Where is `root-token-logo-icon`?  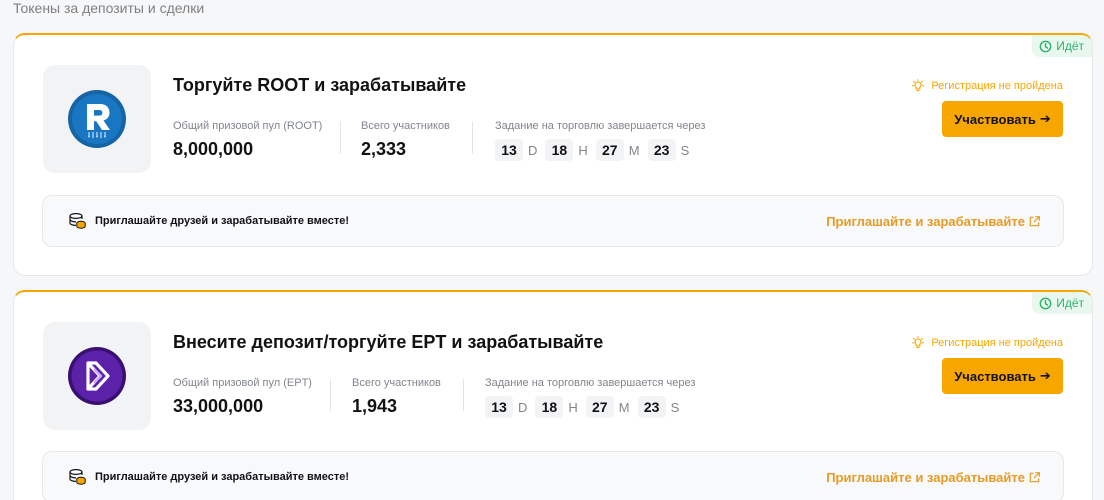 root-token-logo-icon is located at coordinates (97, 119).